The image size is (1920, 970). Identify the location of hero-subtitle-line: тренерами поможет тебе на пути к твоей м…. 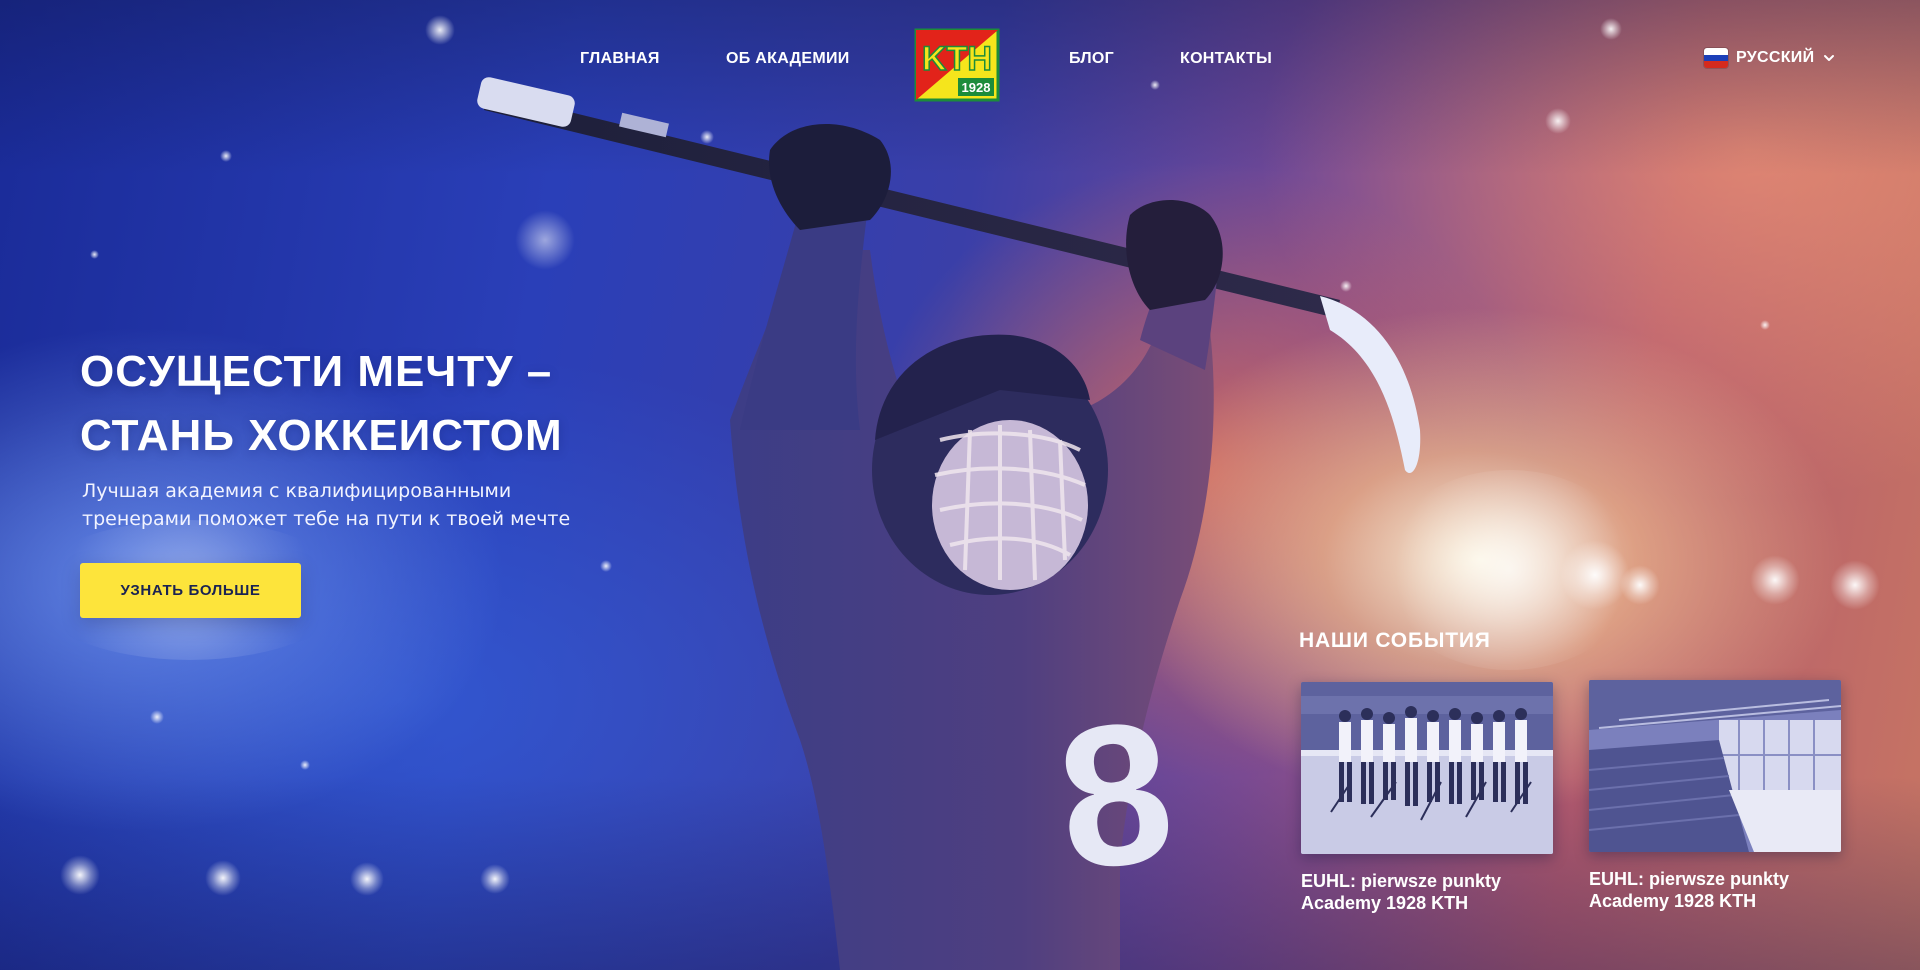
(326, 519).